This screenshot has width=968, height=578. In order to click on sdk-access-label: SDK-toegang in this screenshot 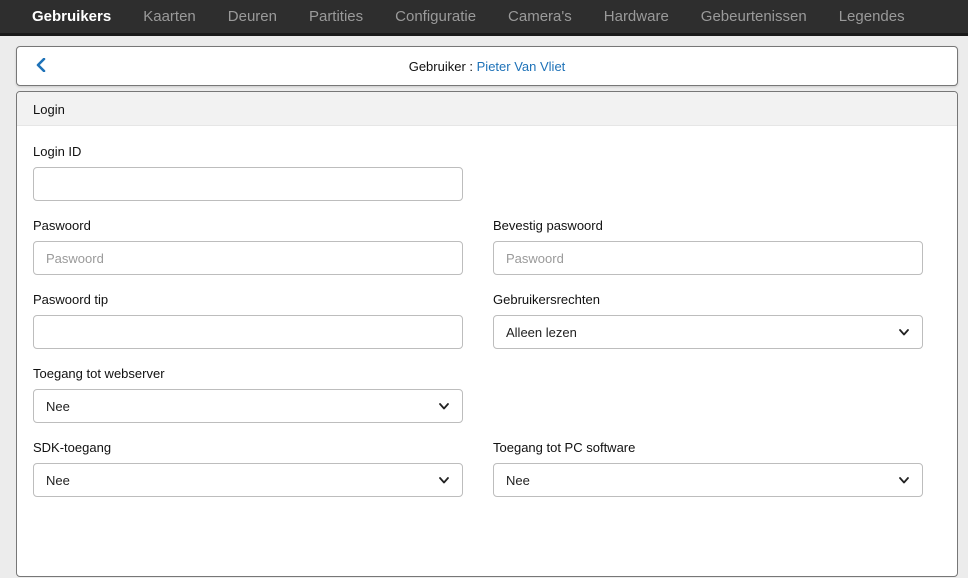, I will do `click(72, 447)`.